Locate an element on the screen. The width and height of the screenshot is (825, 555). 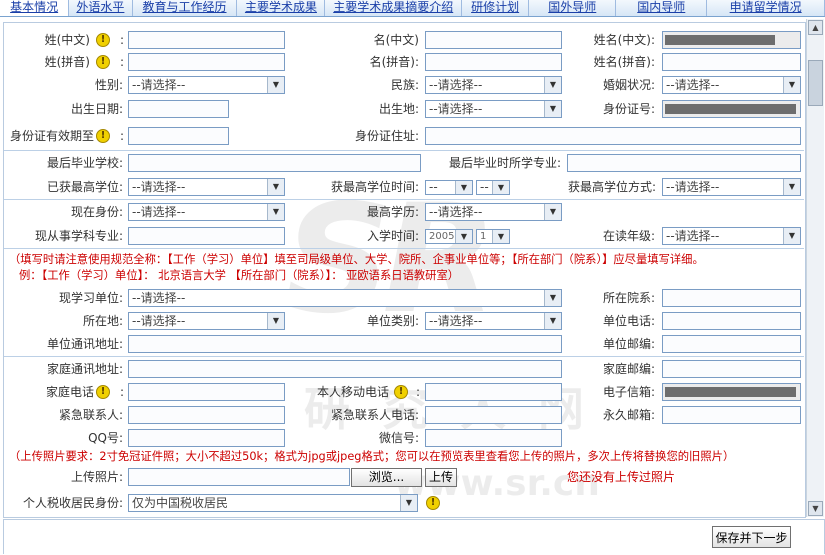
save-next-button: 保存并下一步 is located at coordinates (751, 537).